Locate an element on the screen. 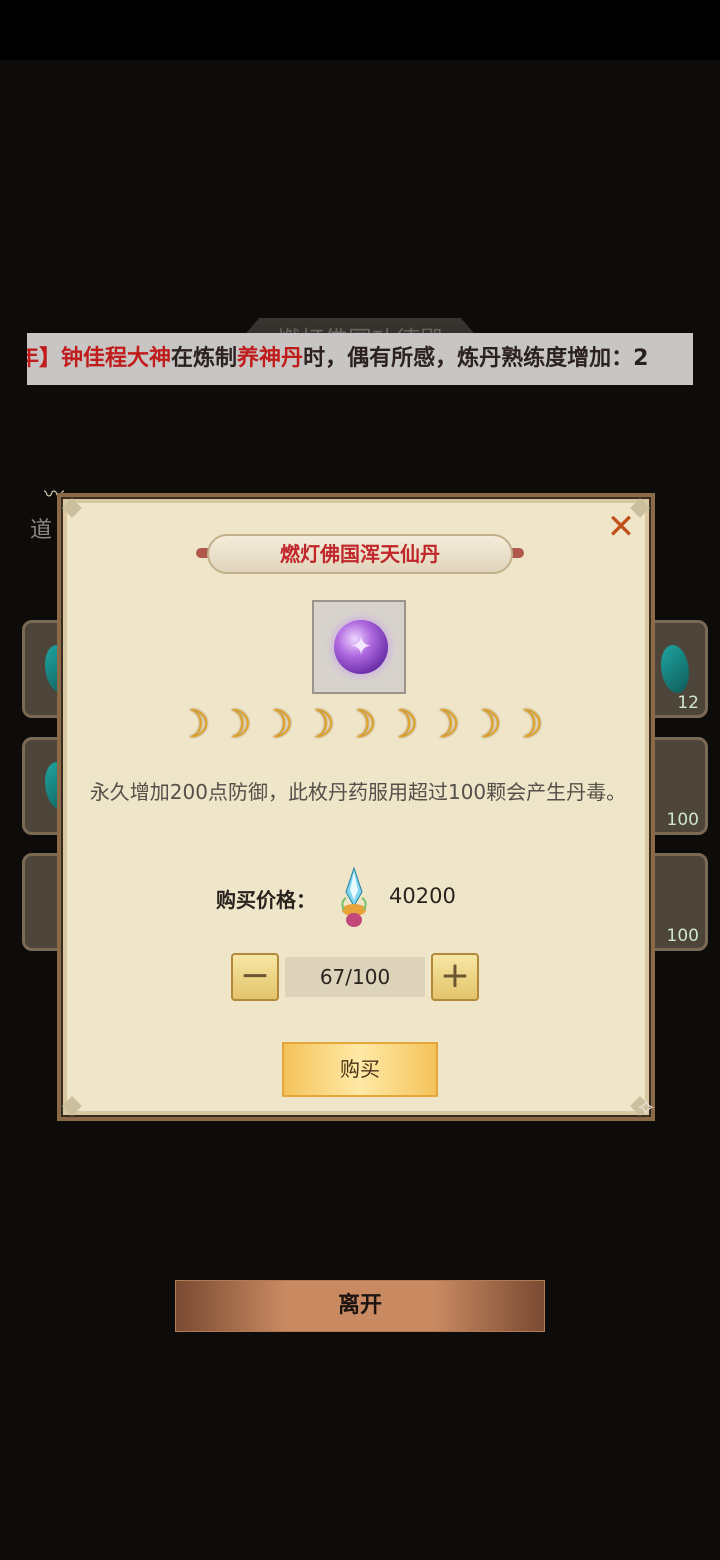  moon-rating: ☽ ☽ ☽ ☽ ☽ ☽ ☽ ☽ ☽ is located at coordinates (361, 726).